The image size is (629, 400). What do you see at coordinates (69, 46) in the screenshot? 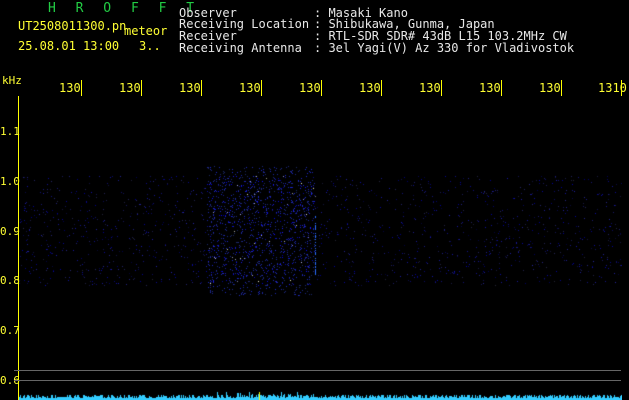
I see `datetime-label: 25.08.01 13:00` at bounding box center [69, 46].